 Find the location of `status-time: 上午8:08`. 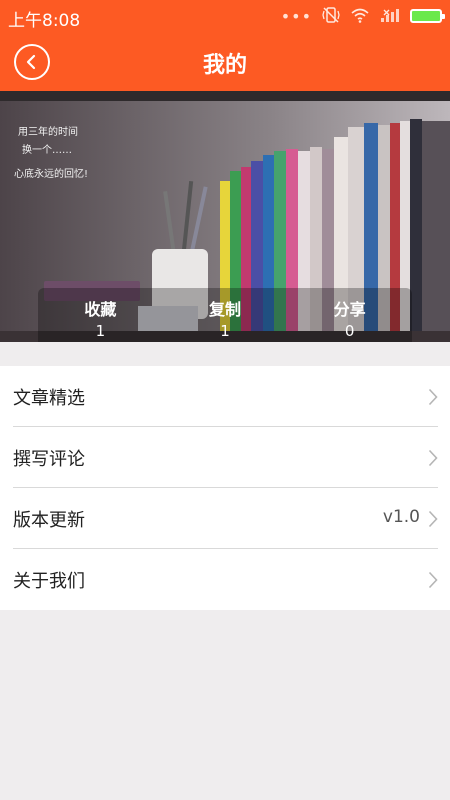

status-time: 上午8:08 is located at coordinates (44, 21).